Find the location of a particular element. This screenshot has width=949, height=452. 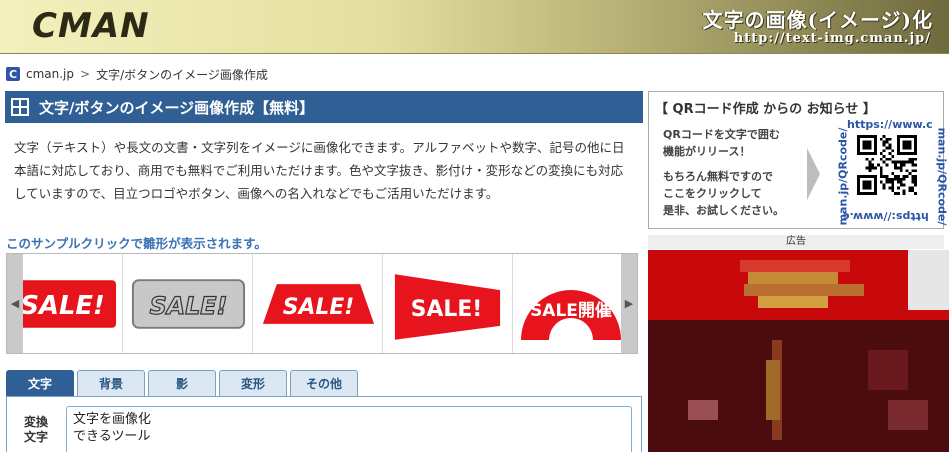

tab-shadow: 影 is located at coordinates (182, 383).